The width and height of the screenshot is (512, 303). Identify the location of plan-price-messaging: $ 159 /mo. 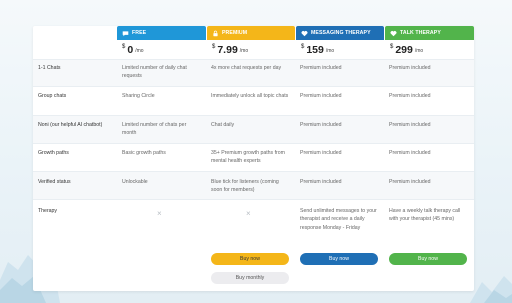
(340, 49).